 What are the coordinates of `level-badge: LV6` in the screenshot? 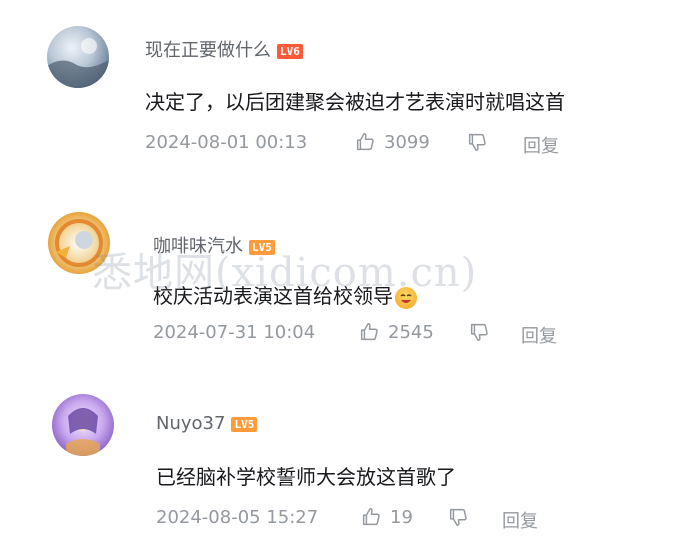 It's located at (290, 51).